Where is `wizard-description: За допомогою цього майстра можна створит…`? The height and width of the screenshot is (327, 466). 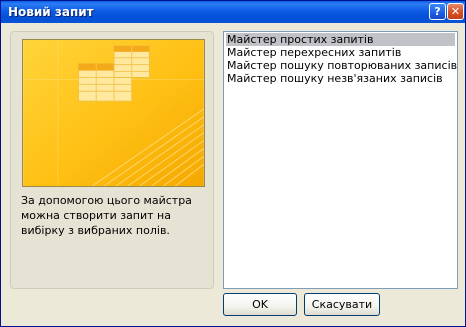 wizard-description: За допомогою цього майстра можна створит… is located at coordinates (106, 215).